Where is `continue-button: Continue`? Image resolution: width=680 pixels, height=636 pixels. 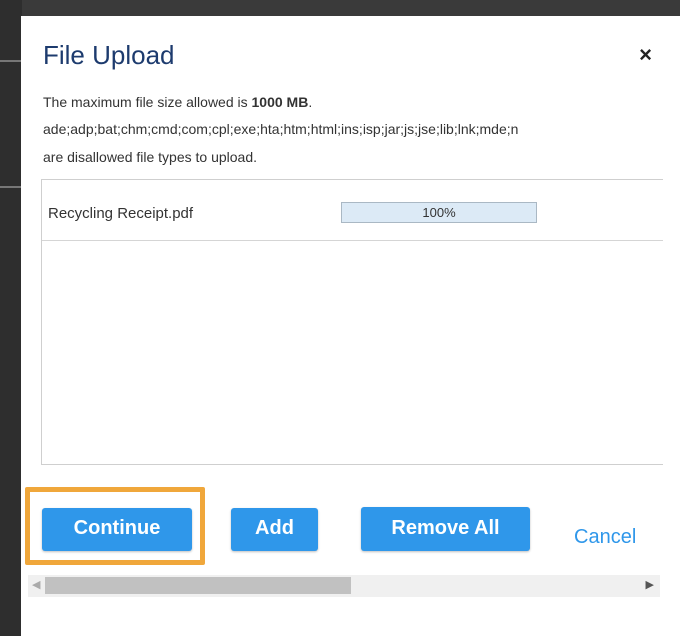 continue-button: Continue is located at coordinates (117, 529).